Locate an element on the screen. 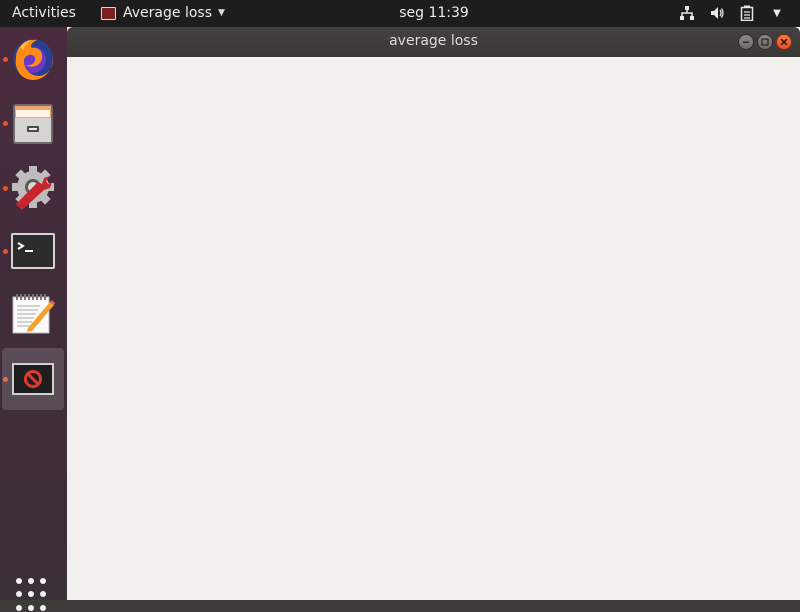 Image resolution: width=800 pixels, height=612 pixels. file-cabinet-icon is located at coordinates (33, 124).